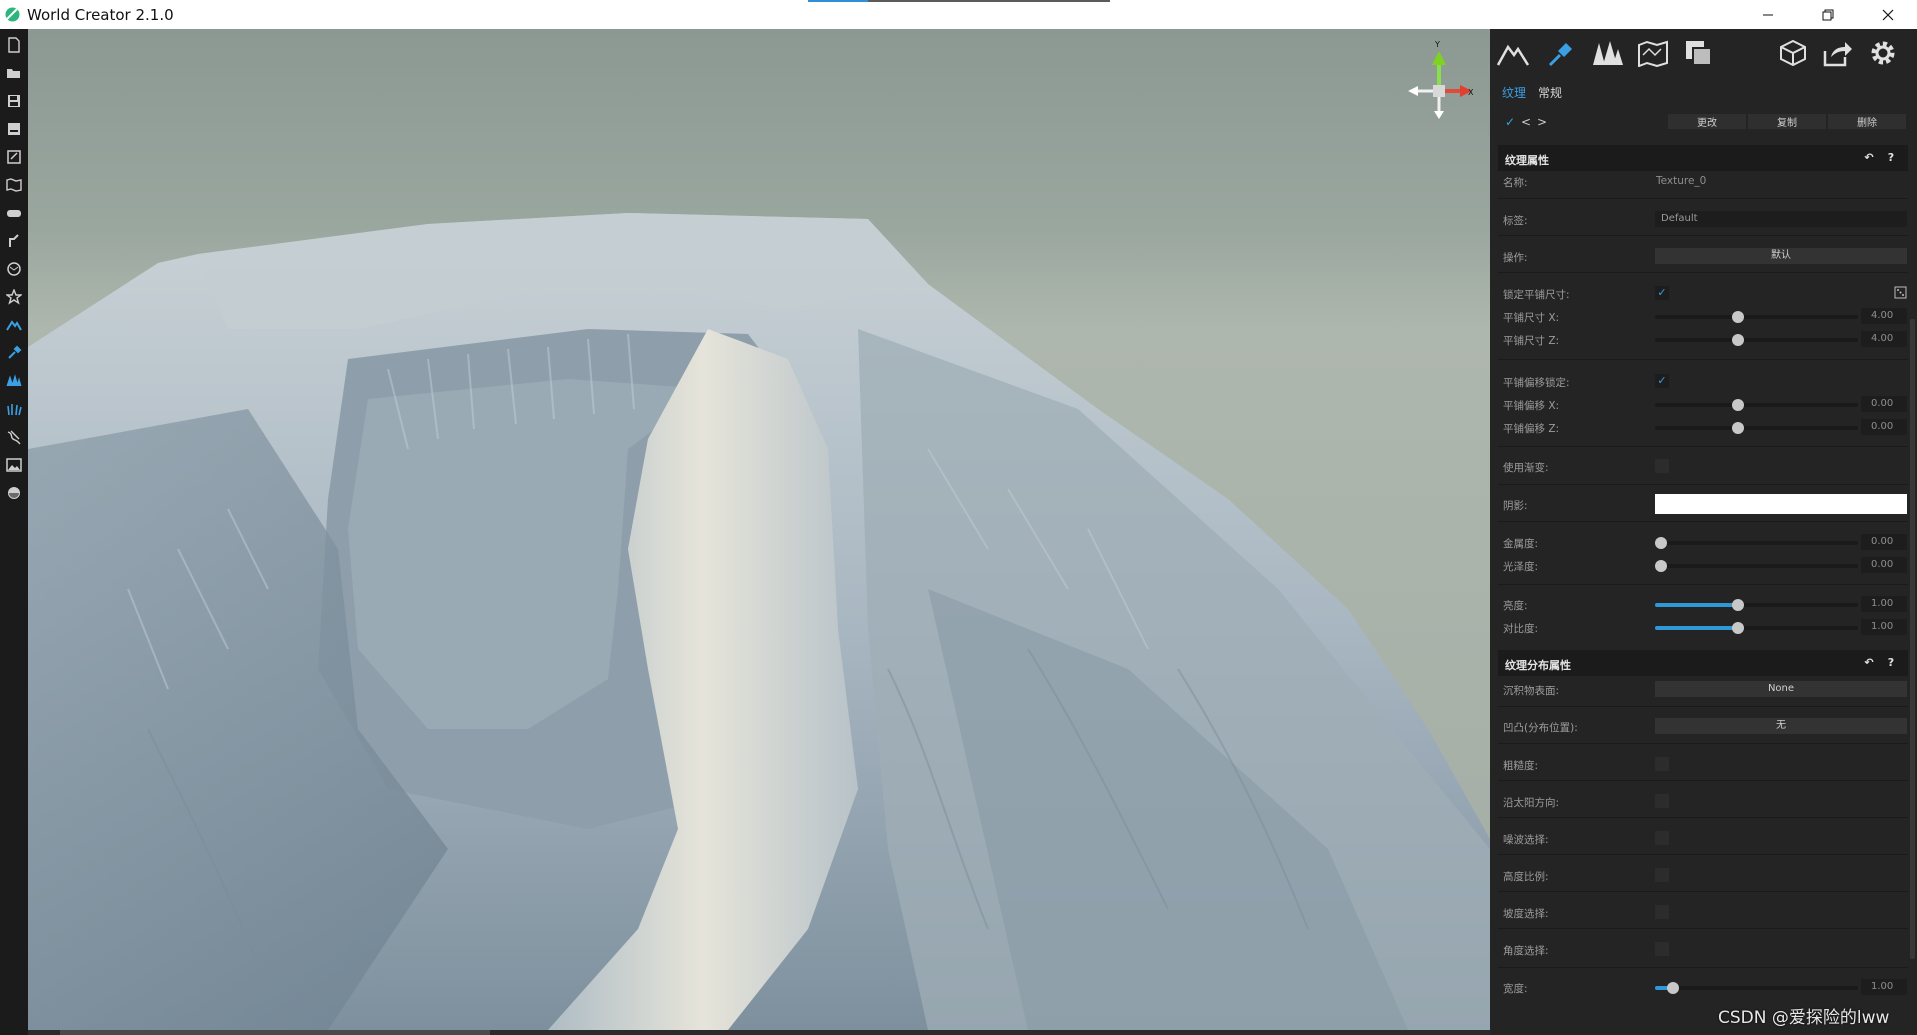  What do you see at coordinates (1439, 80) in the screenshot?
I see `axis-gizmo: Y X` at bounding box center [1439, 80].